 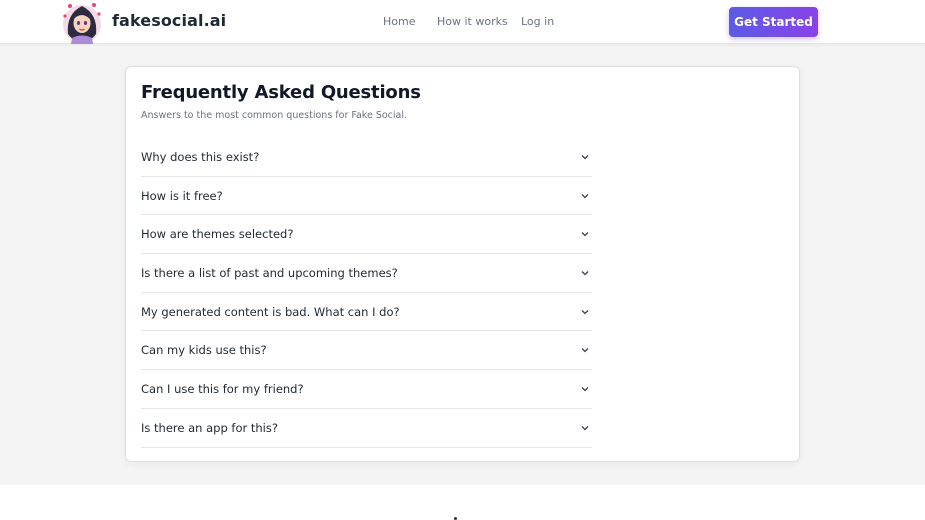 What do you see at coordinates (222, 389) in the screenshot?
I see `faq-question: Can I use this for my friend?` at bounding box center [222, 389].